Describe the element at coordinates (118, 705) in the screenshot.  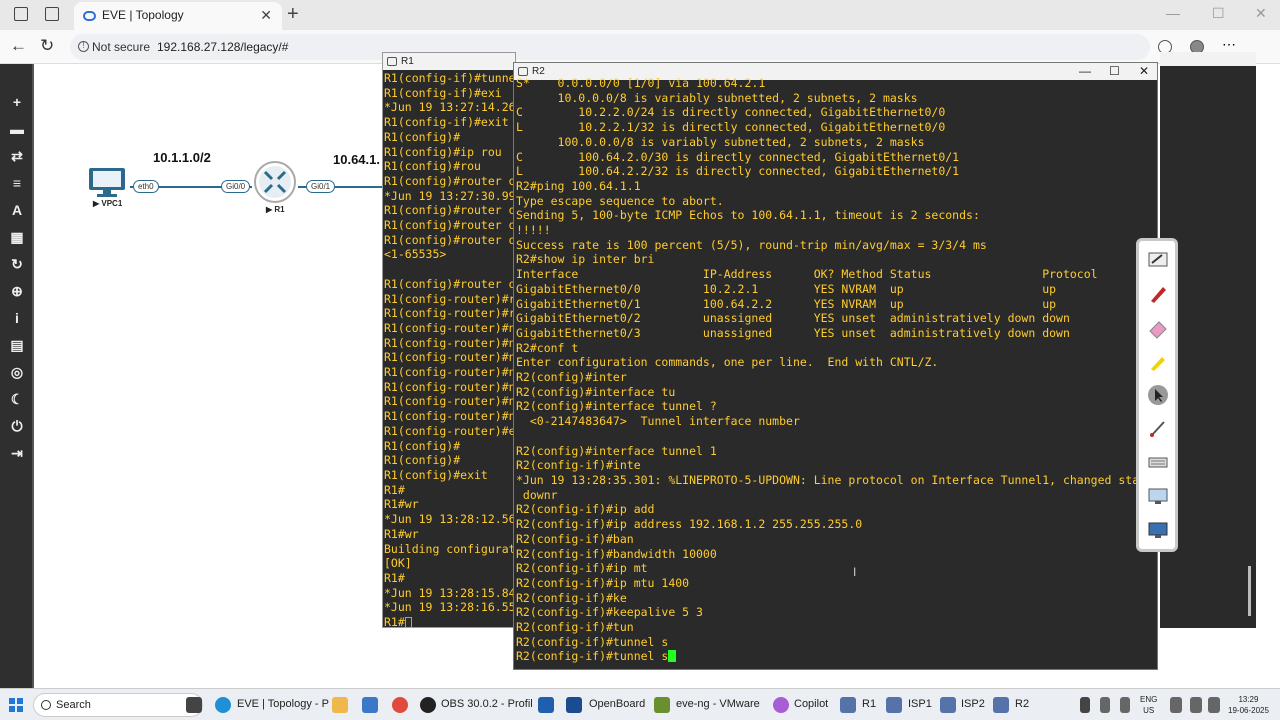
I see `taskbar-search: Search` at that location.